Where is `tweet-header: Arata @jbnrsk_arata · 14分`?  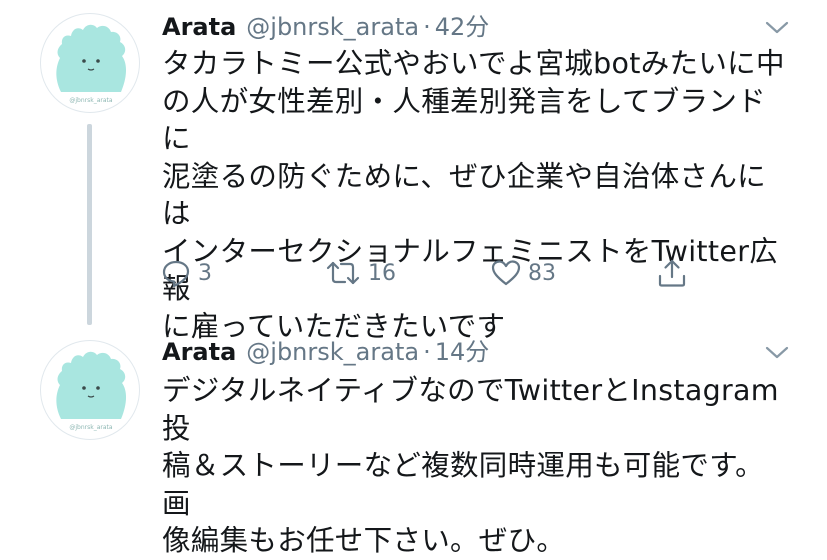 tweet-header: Arata @jbnrsk_arata · 14分 is located at coordinates (325, 352).